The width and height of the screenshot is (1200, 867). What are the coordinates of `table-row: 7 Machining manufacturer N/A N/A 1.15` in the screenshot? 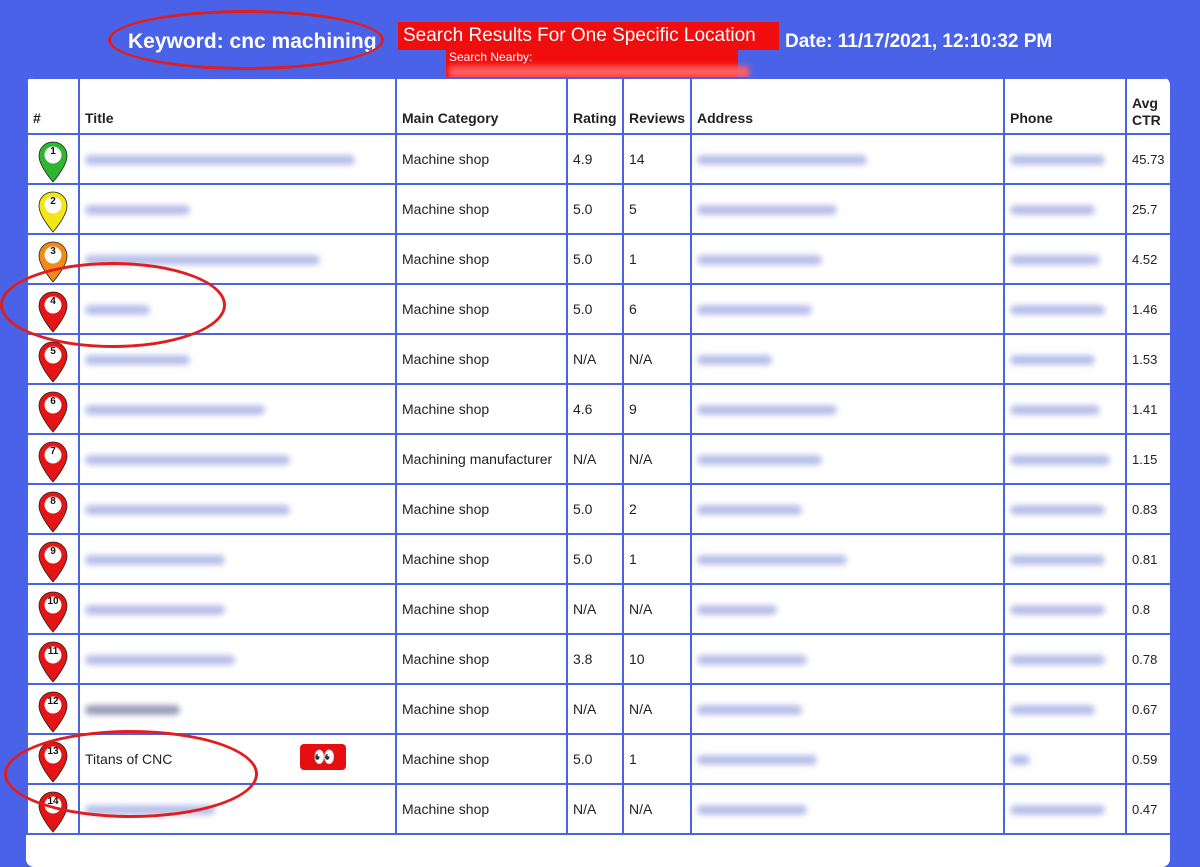 It's located at (598, 459).